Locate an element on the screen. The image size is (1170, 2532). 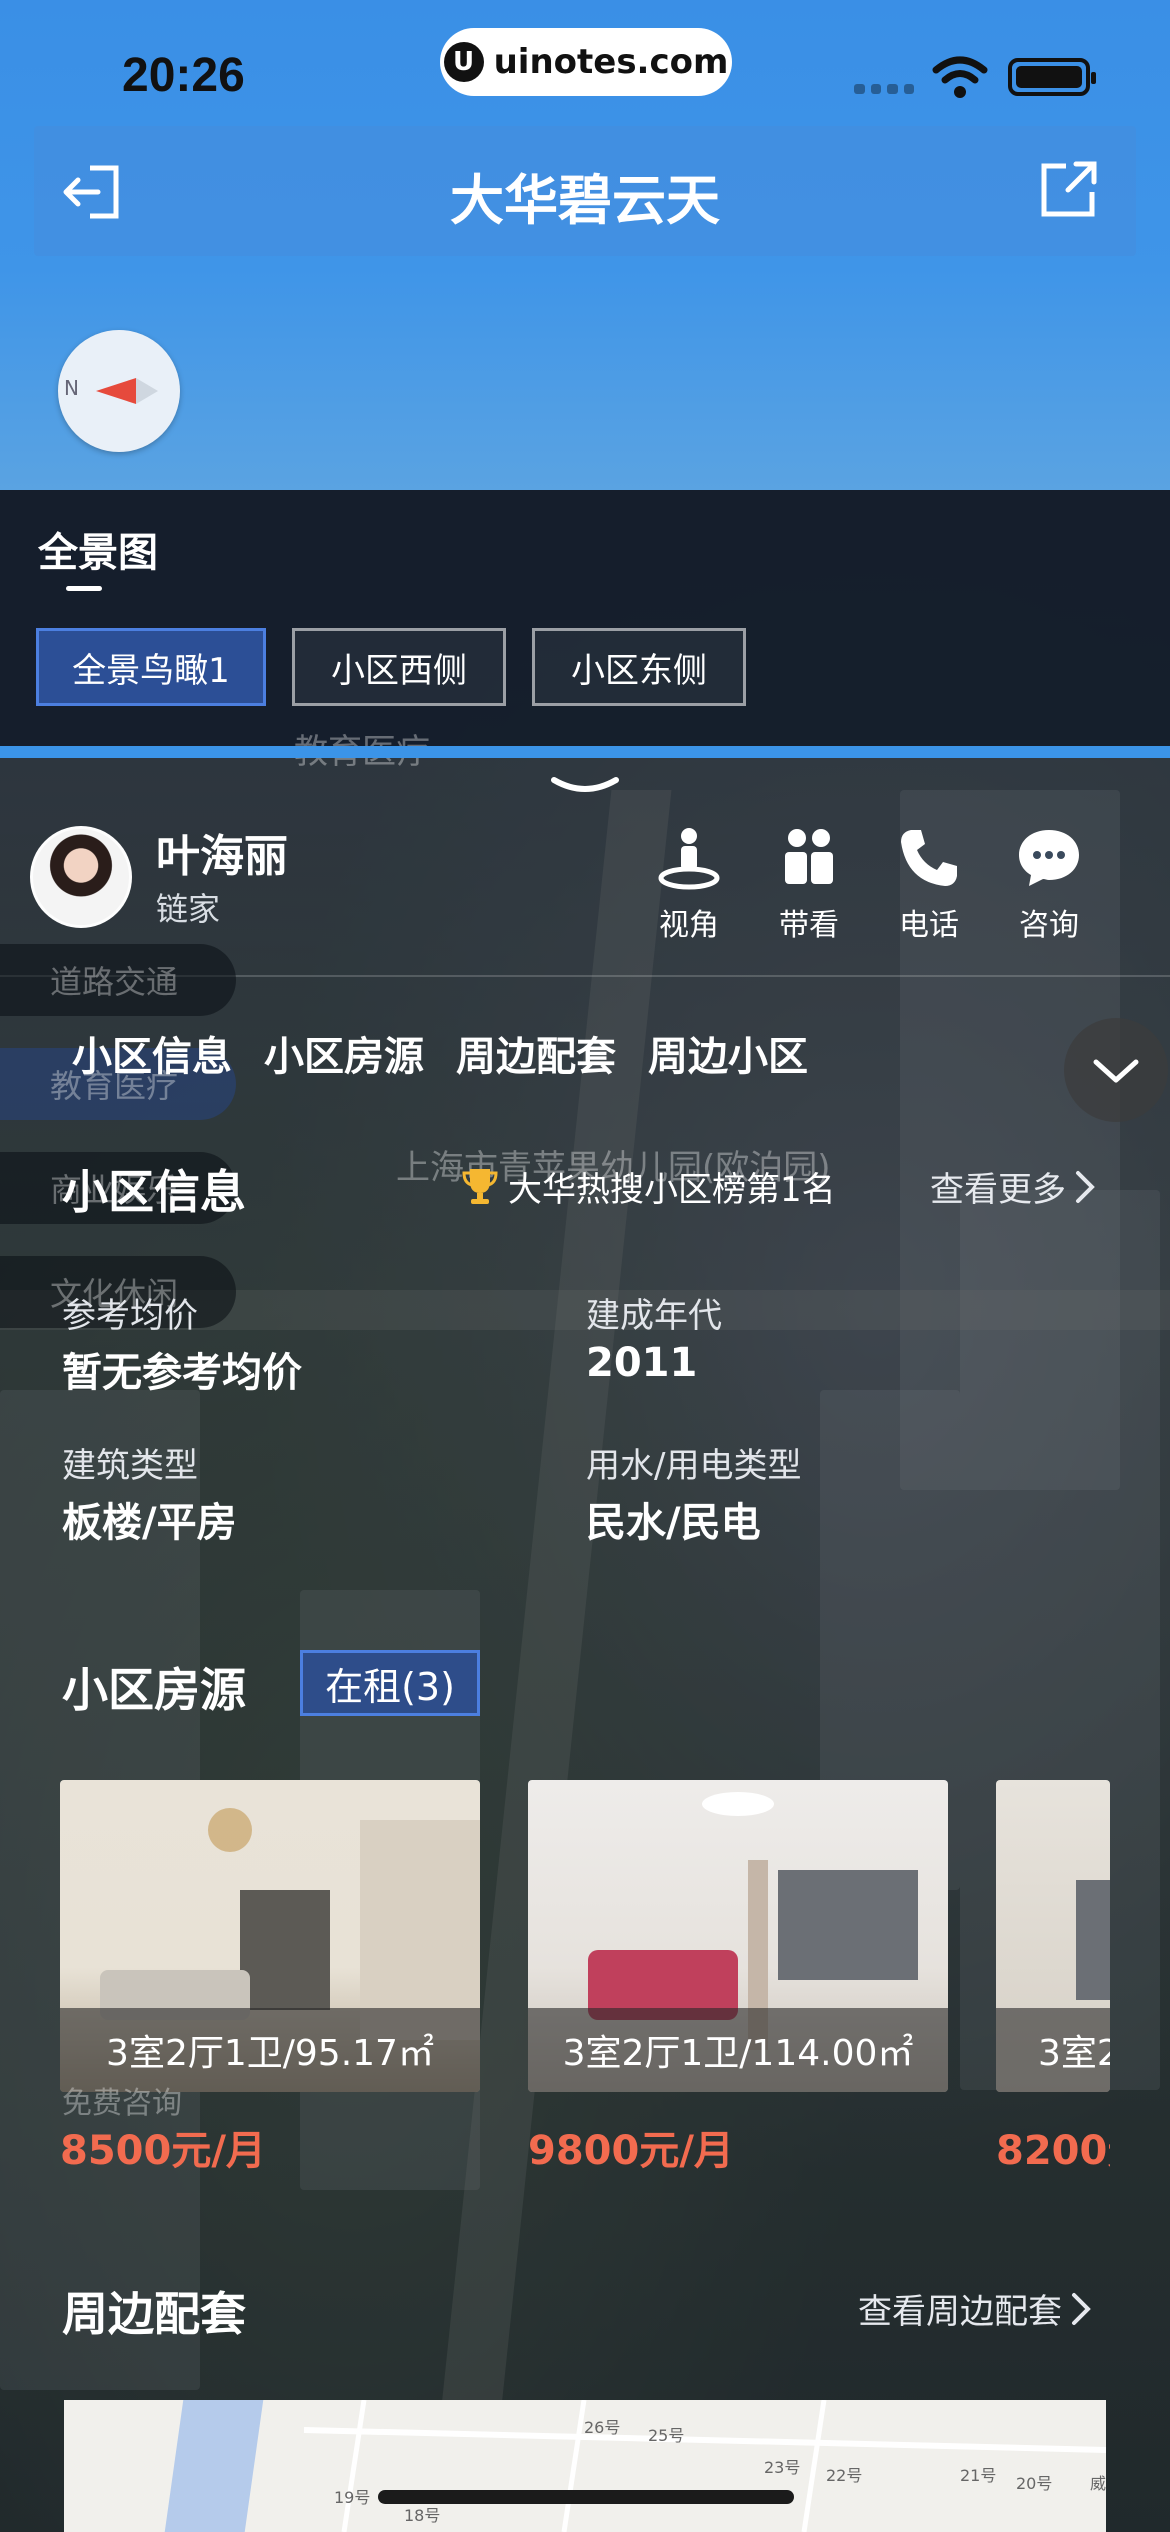
action-chat: 咨询 is located at coordinates (1049, 885).